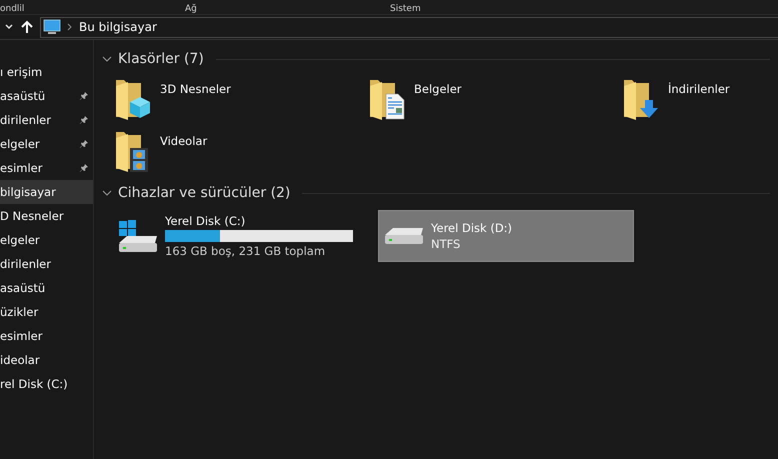  Describe the element at coordinates (406, 9) in the screenshot. I see `ribbon-group-label: Sistem` at that location.